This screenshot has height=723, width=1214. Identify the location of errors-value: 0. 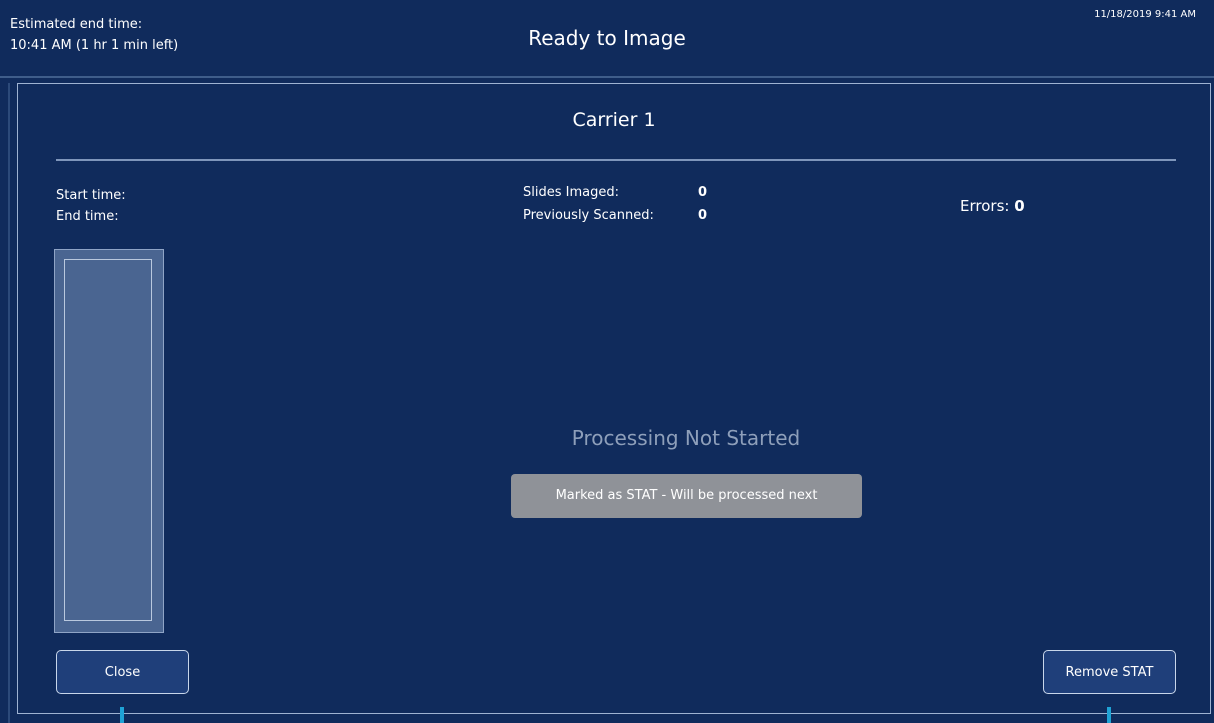
(1019, 206).